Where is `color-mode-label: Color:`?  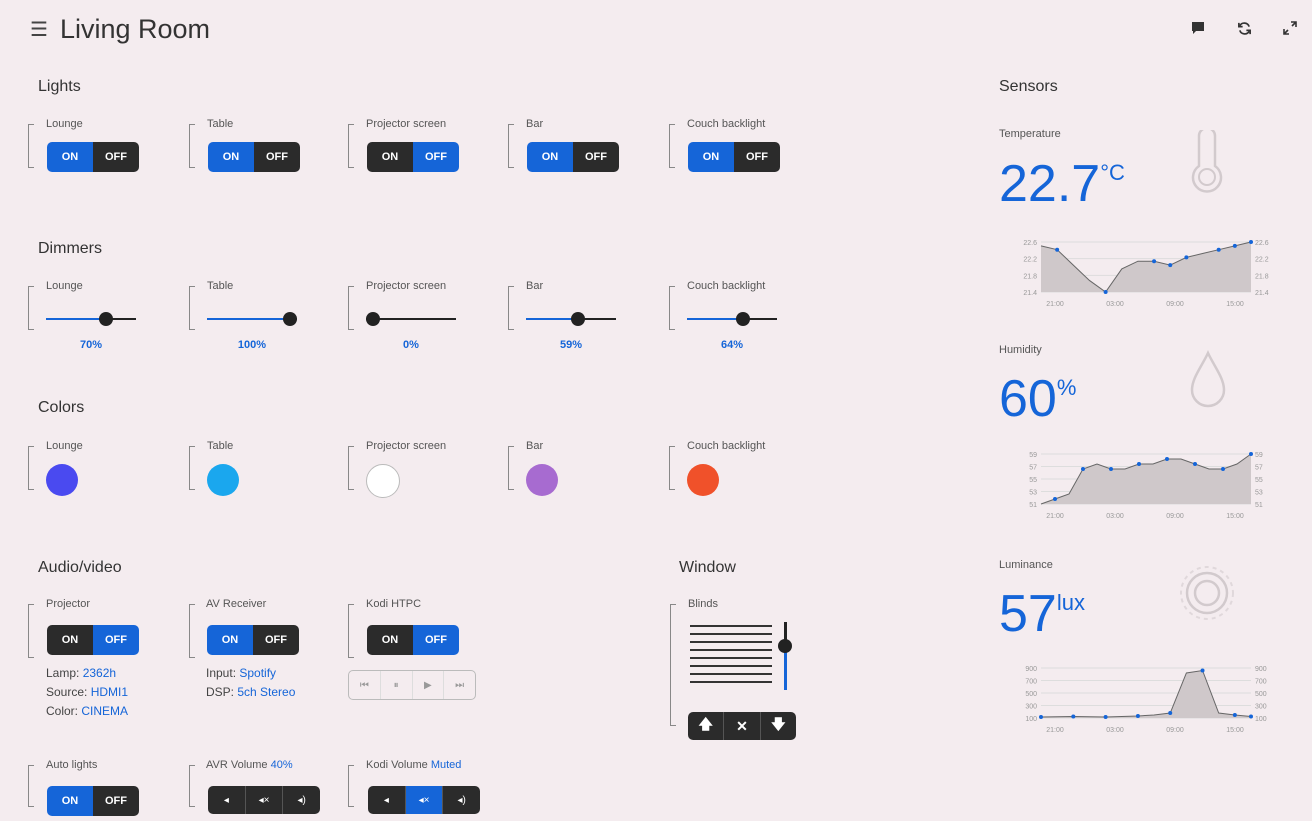 color-mode-label: Color: is located at coordinates (62, 711).